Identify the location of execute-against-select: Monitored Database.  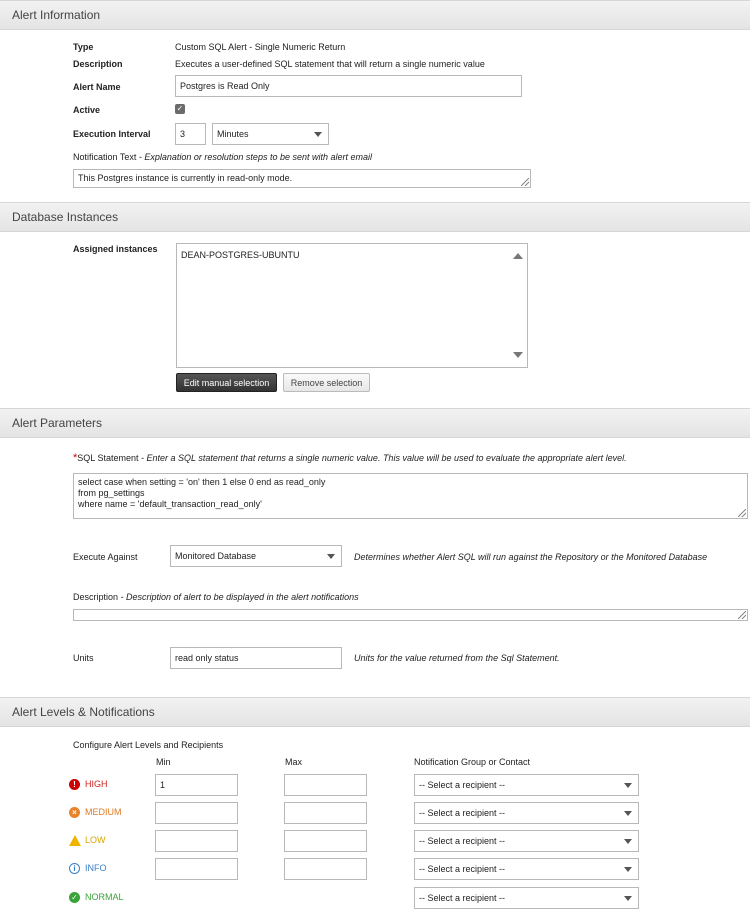
(256, 556).